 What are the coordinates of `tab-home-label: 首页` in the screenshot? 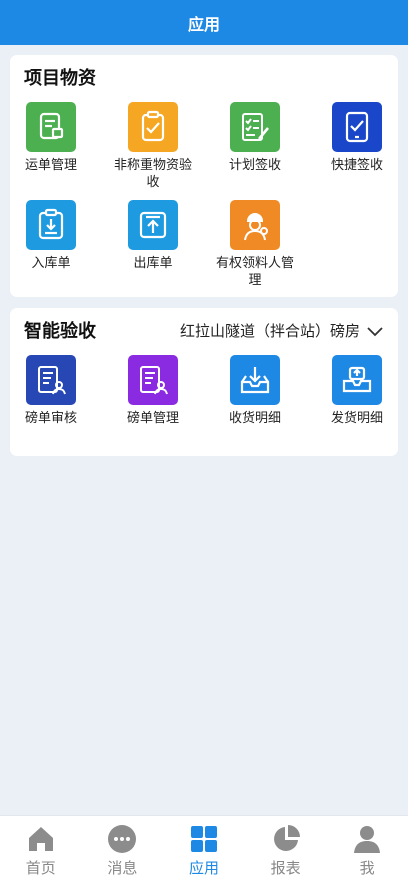 It's located at (40, 868).